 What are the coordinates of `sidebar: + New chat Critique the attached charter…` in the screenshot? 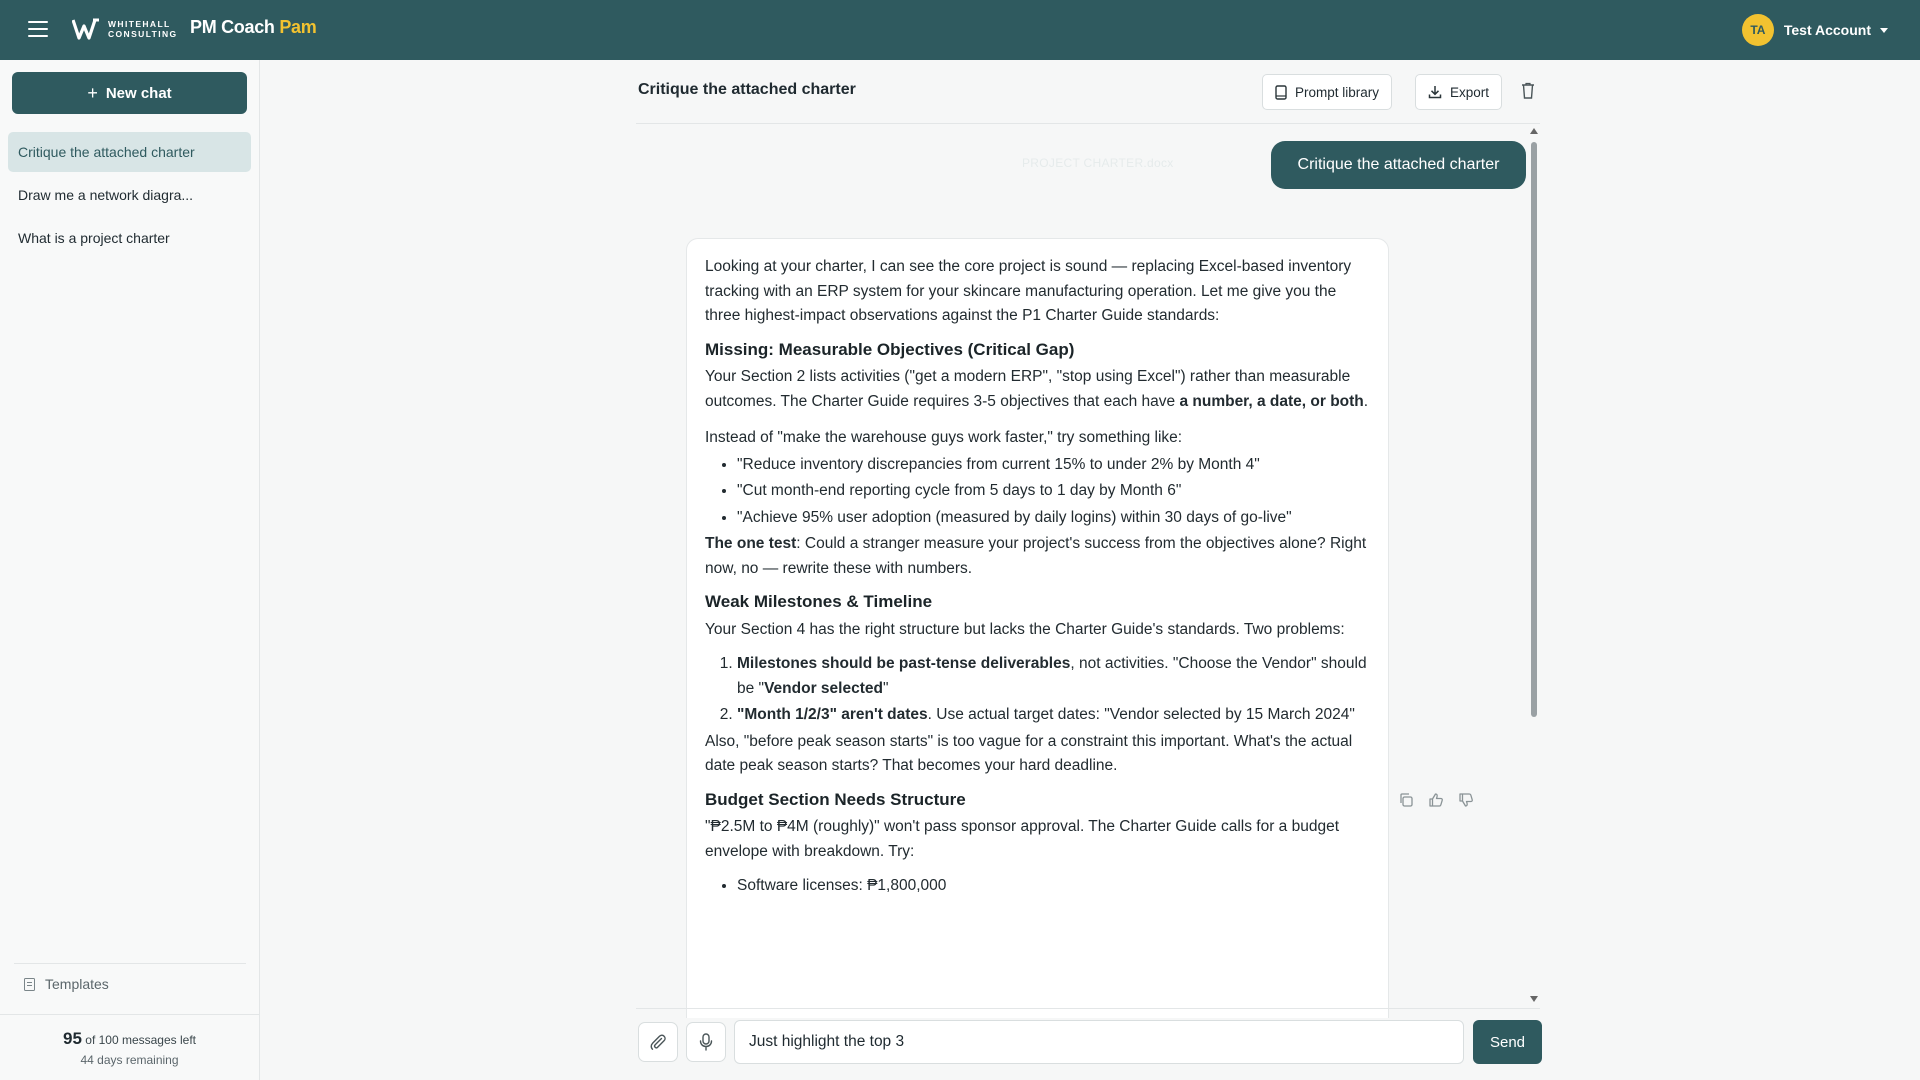 It's located at (130, 570).